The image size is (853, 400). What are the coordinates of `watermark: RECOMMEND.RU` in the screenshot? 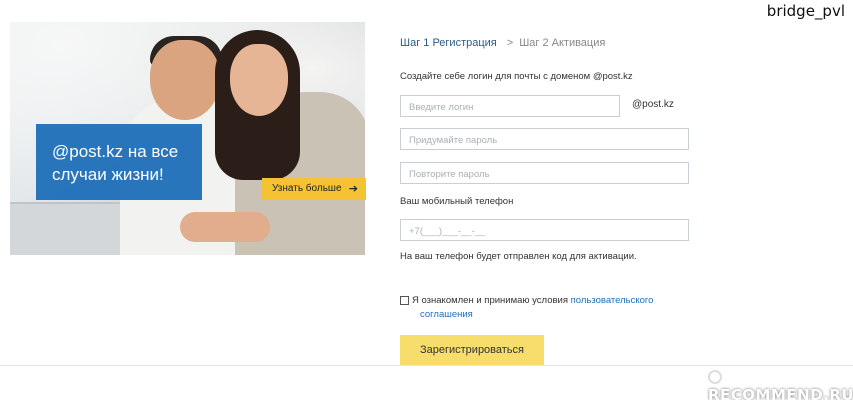 It's located at (780, 384).